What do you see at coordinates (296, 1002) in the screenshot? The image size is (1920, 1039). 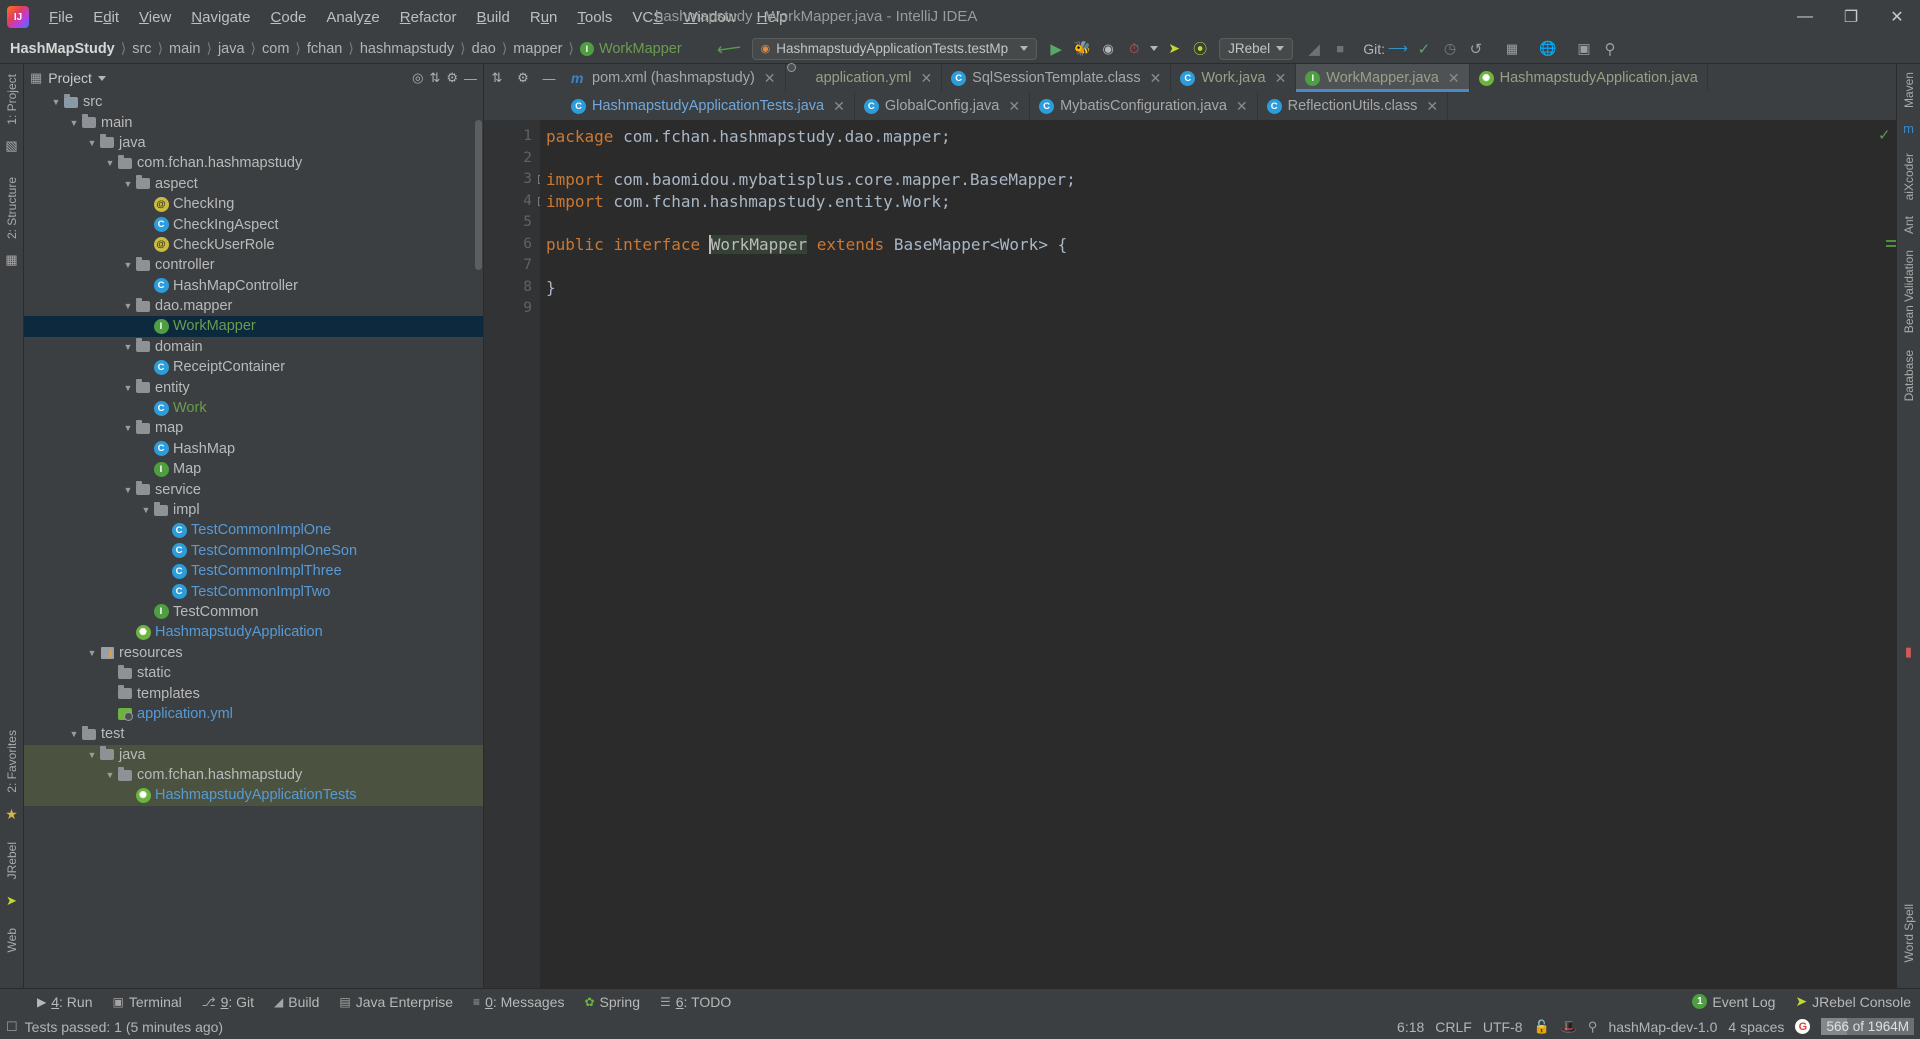 I see `tool-window-button: ◢ Build` at bounding box center [296, 1002].